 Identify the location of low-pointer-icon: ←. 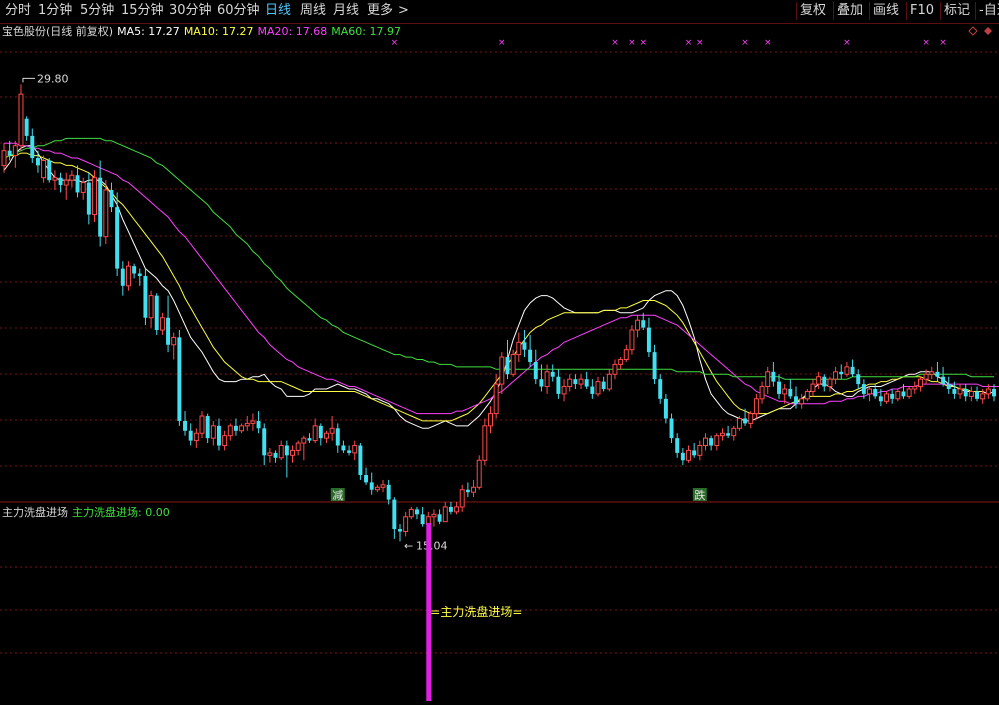
(408, 545).